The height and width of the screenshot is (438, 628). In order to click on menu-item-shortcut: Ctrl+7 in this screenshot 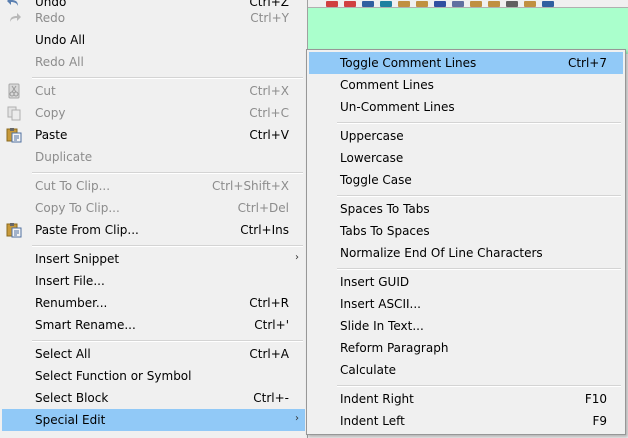, I will do `click(587, 63)`.